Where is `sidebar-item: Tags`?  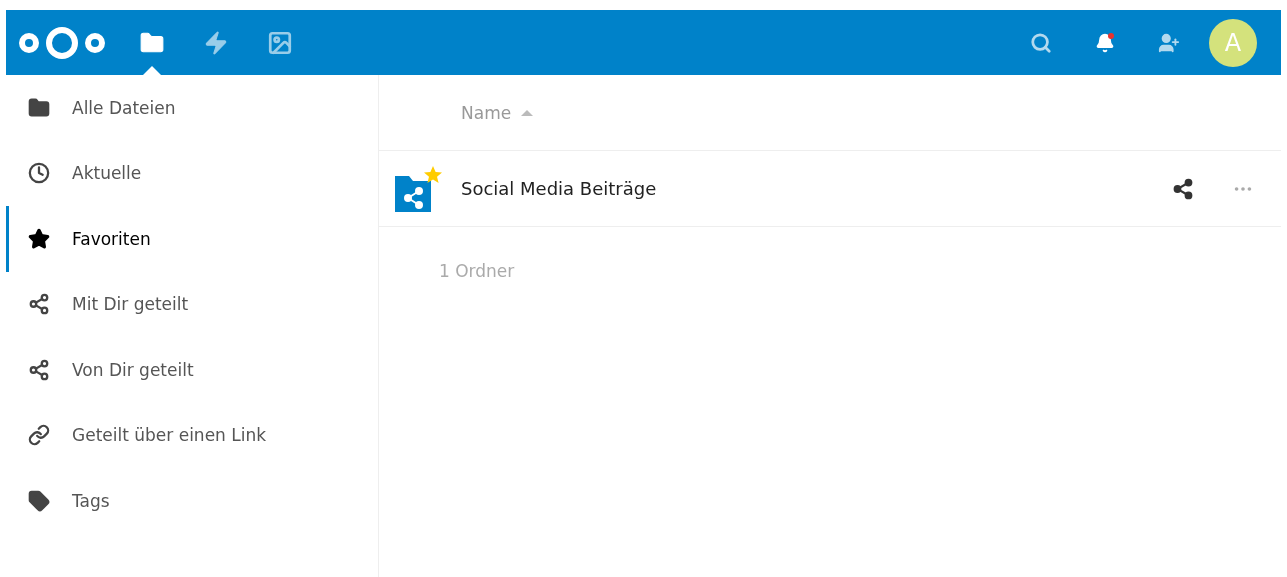 sidebar-item: Tags is located at coordinates (192, 501).